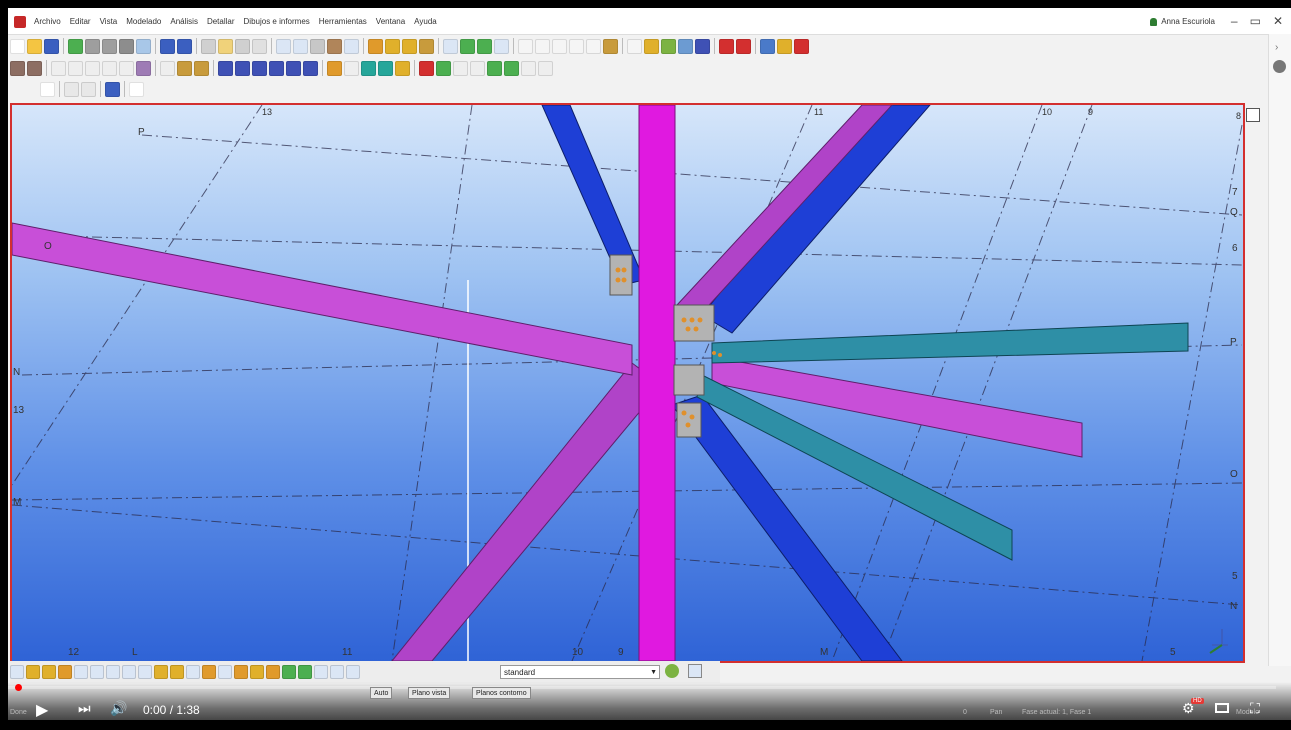  What do you see at coordinates (184, 68) in the screenshot?
I see `hand-icon` at bounding box center [184, 68].